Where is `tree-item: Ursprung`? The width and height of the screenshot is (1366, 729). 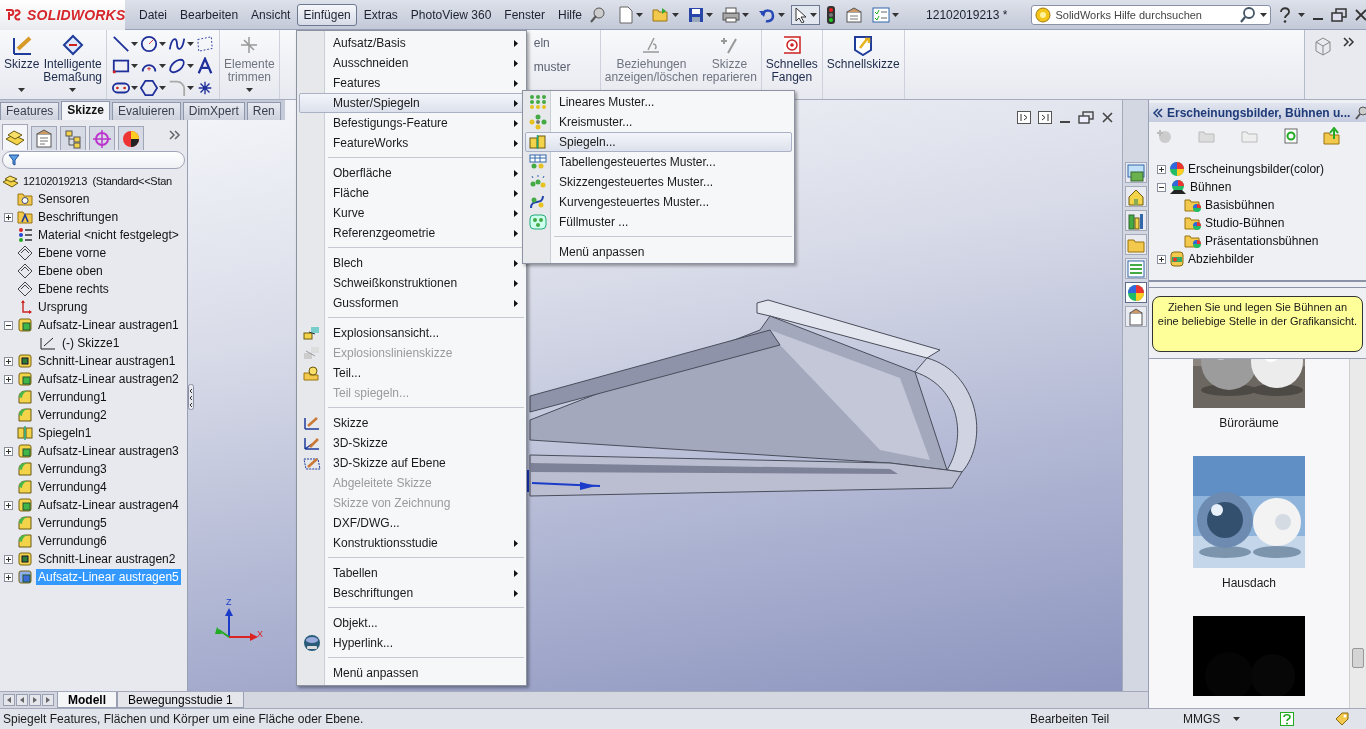
tree-item: Ursprung is located at coordinates (63, 307).